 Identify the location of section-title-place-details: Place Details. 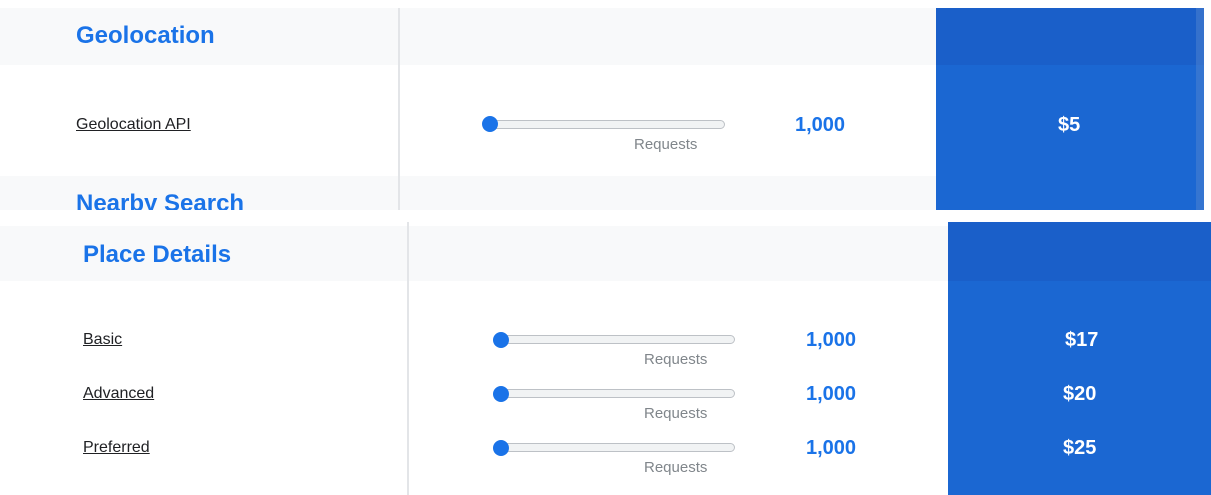
(157, 254).